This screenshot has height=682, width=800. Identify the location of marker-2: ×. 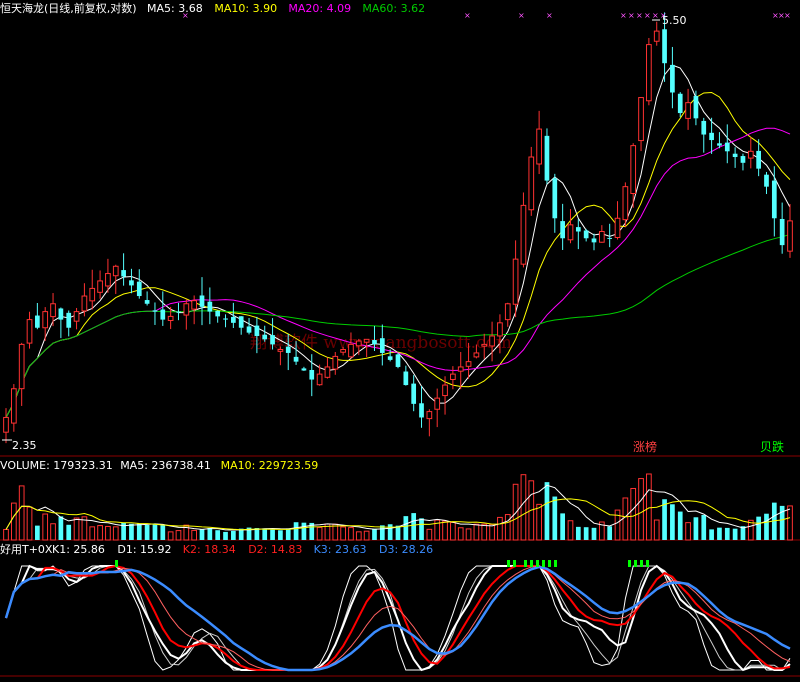
(521, 15).